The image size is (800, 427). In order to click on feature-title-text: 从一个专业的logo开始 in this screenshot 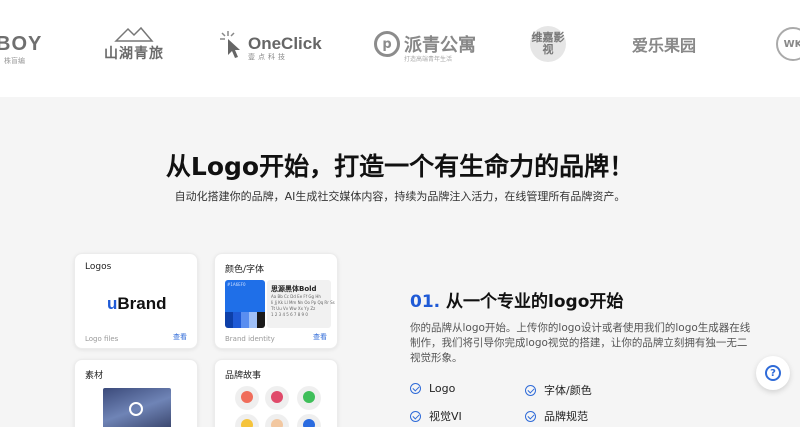, I will do `click(535, 302)`.